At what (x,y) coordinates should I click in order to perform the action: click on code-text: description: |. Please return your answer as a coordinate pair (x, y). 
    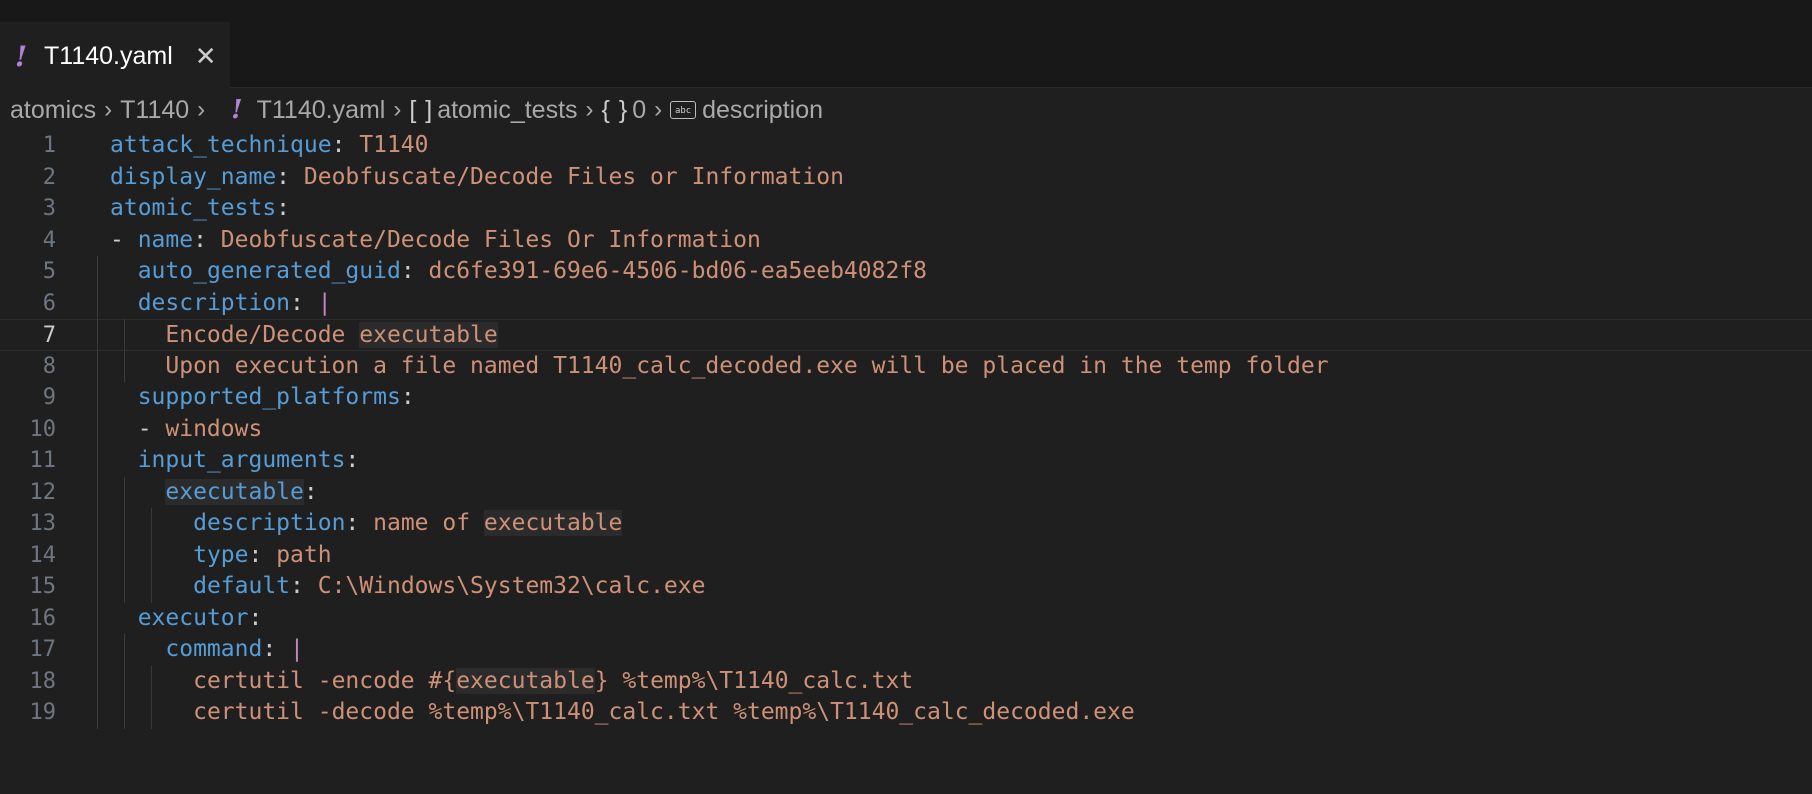
    Looking at the image, I should click on (221, 304).